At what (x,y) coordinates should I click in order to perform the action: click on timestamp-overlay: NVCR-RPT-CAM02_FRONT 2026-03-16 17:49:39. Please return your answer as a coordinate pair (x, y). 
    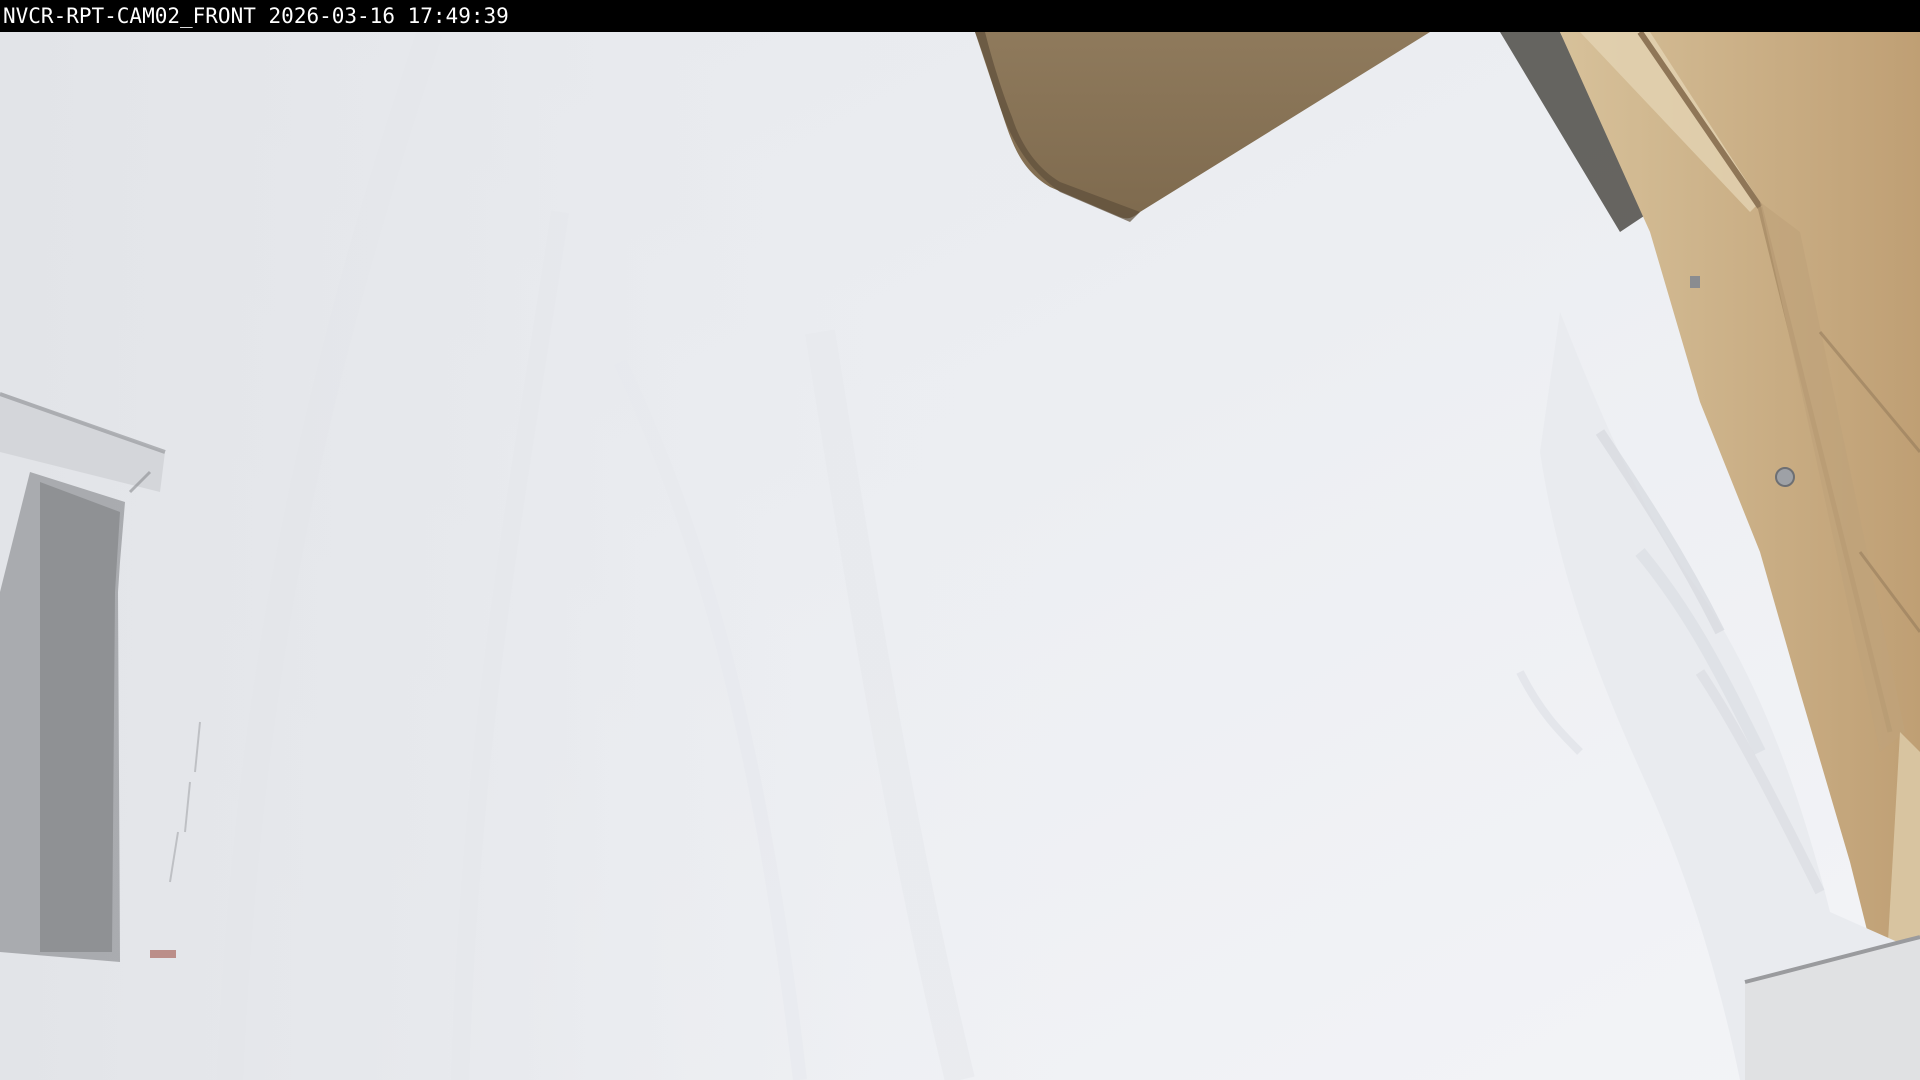
    Looking at the image, I should click on (256, 16).